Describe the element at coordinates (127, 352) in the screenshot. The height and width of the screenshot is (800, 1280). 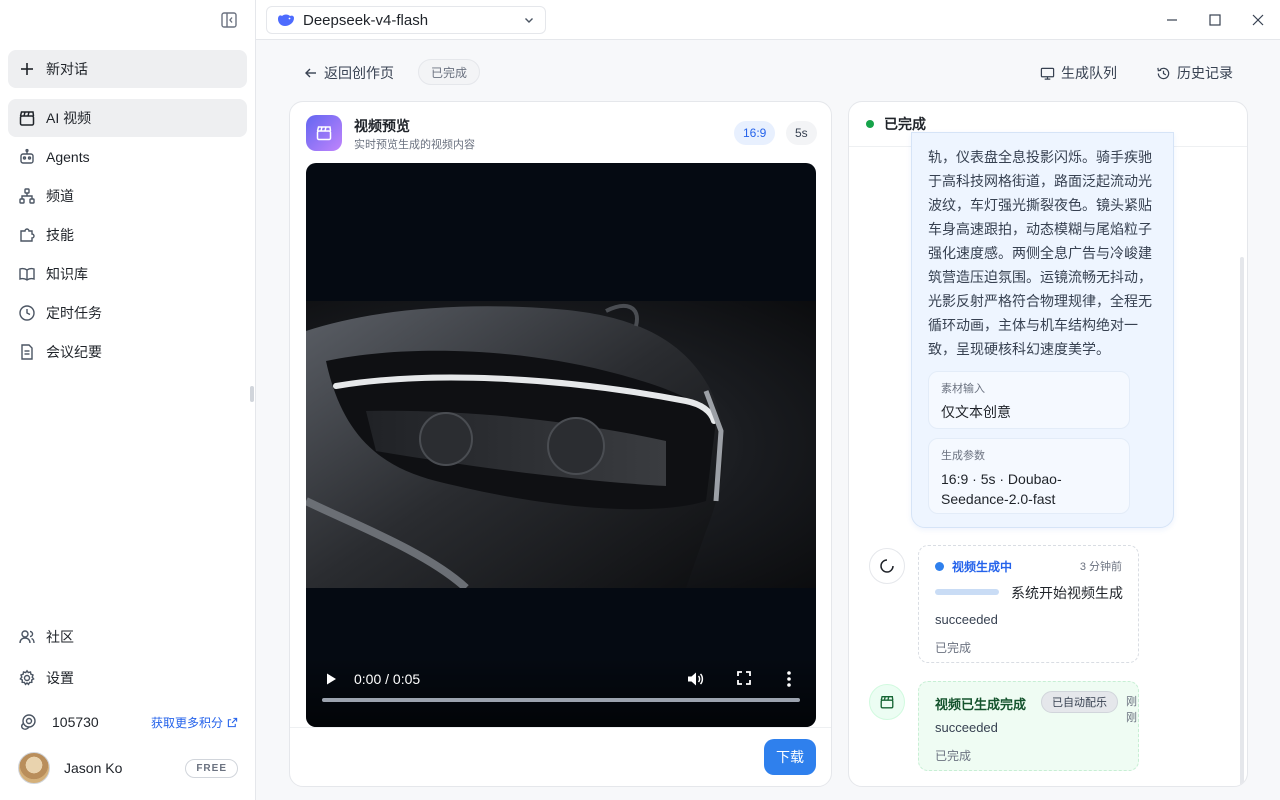
I see `sidebar-item-meeting-notes: 会议纪要` at that location.